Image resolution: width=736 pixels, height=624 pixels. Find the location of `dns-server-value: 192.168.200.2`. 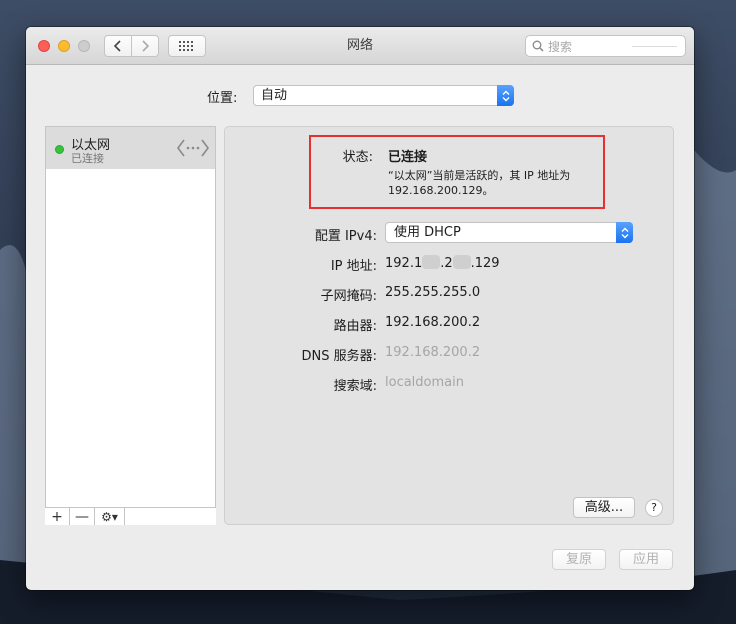

dns-server-value: 192.168.200.2 is located at coordinates (433, 352).